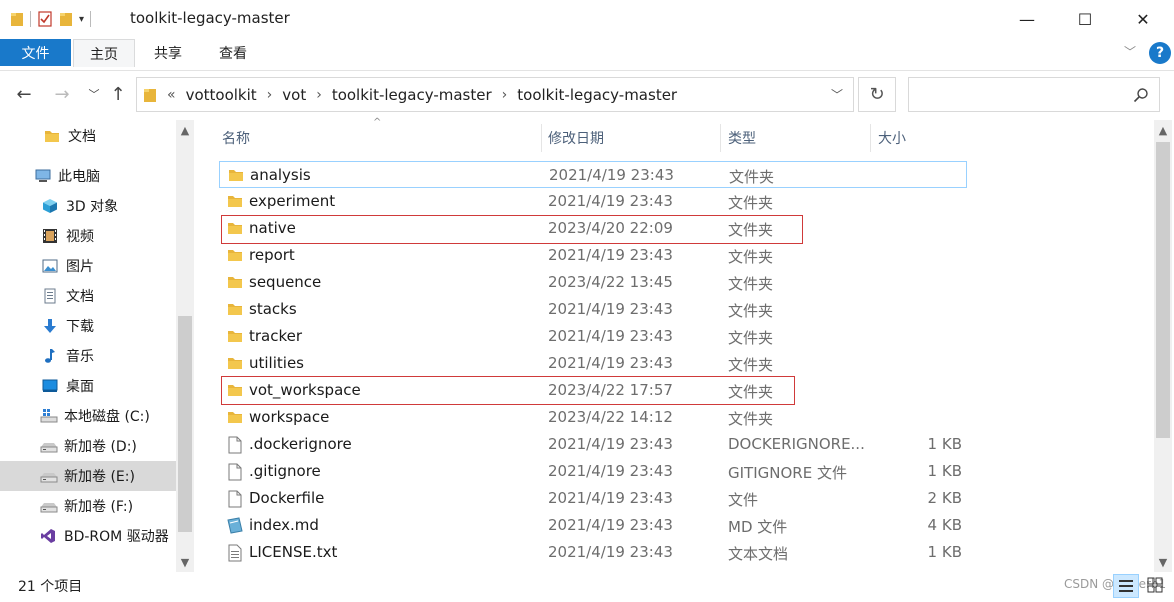 The image size is (1174, 602). I want to click on file-size: 4 KB, so click(944, 525).